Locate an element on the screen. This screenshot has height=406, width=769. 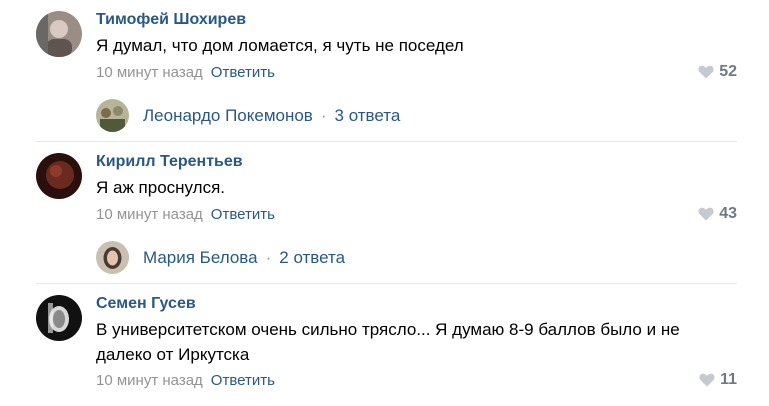
like-count: 52 is located at coordinates (728, 71).